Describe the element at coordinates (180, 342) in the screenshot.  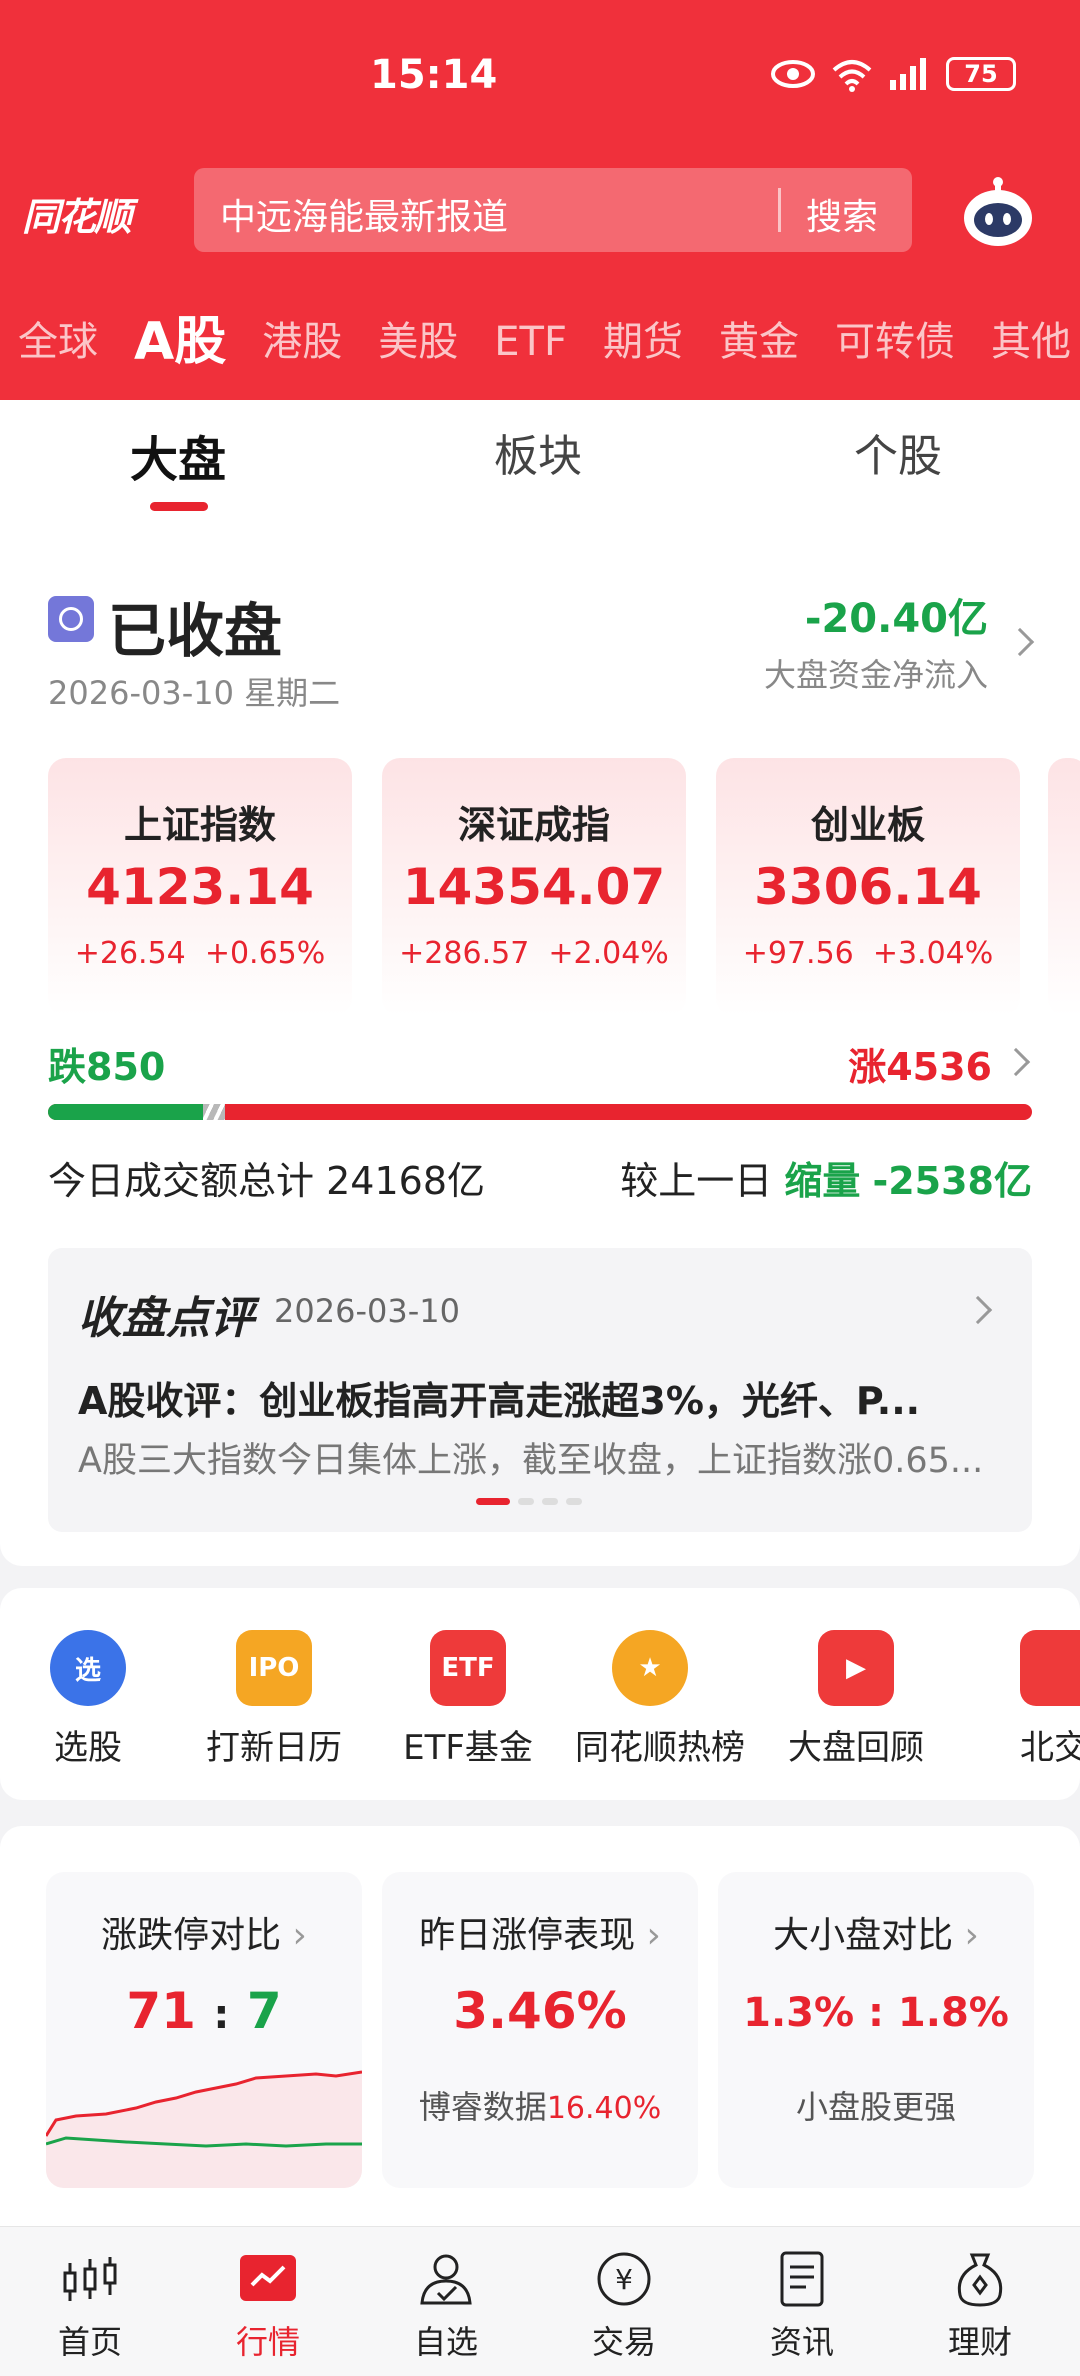
I see `market-tab: A股` at that location.